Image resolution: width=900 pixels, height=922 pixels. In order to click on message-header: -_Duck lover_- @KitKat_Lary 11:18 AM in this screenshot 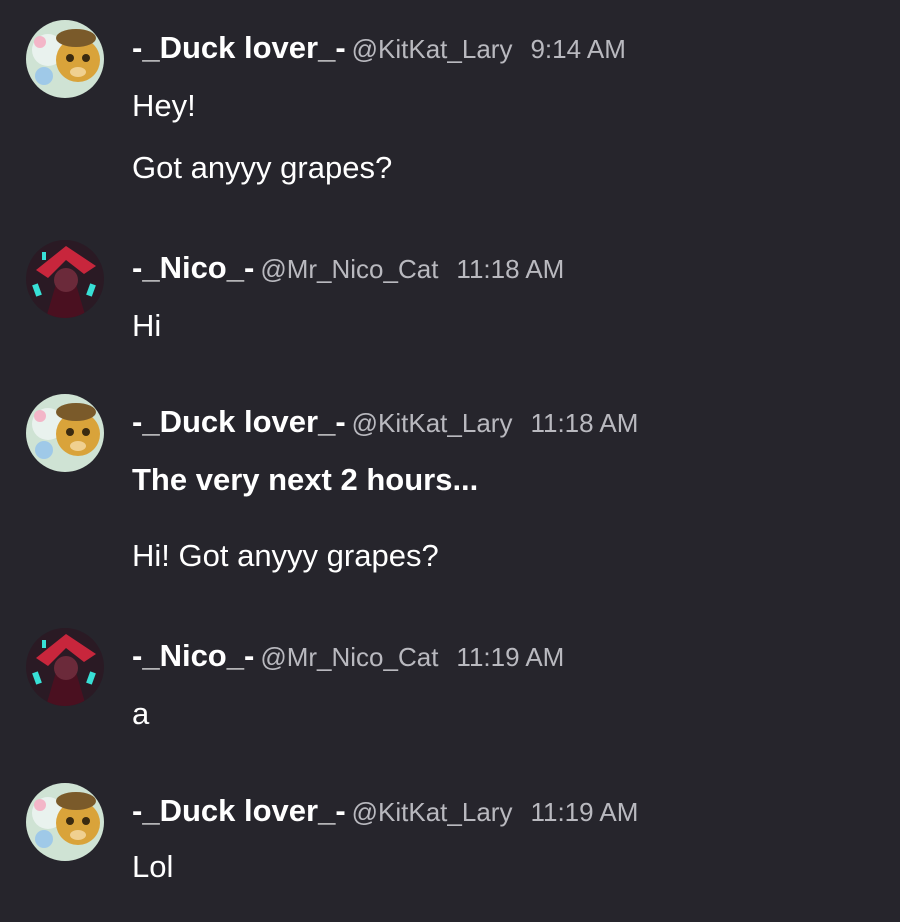, I will do `click(385, 421)`.